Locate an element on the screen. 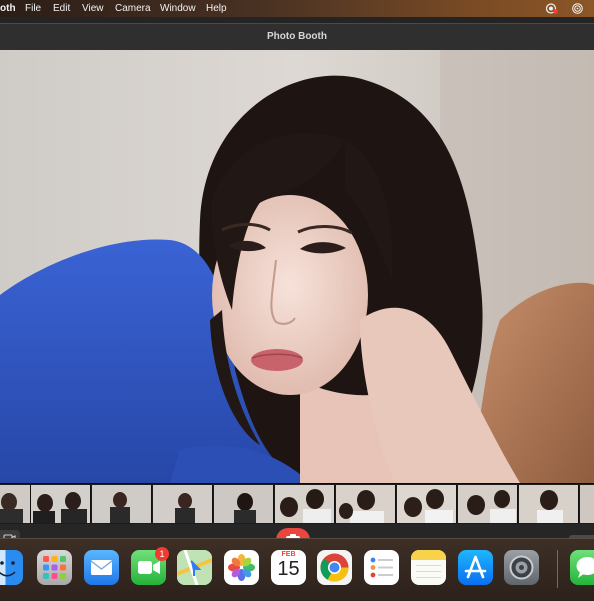 The height and width of the screenshot is (601, 594). messages-icon is located at coordinates (582, 567).